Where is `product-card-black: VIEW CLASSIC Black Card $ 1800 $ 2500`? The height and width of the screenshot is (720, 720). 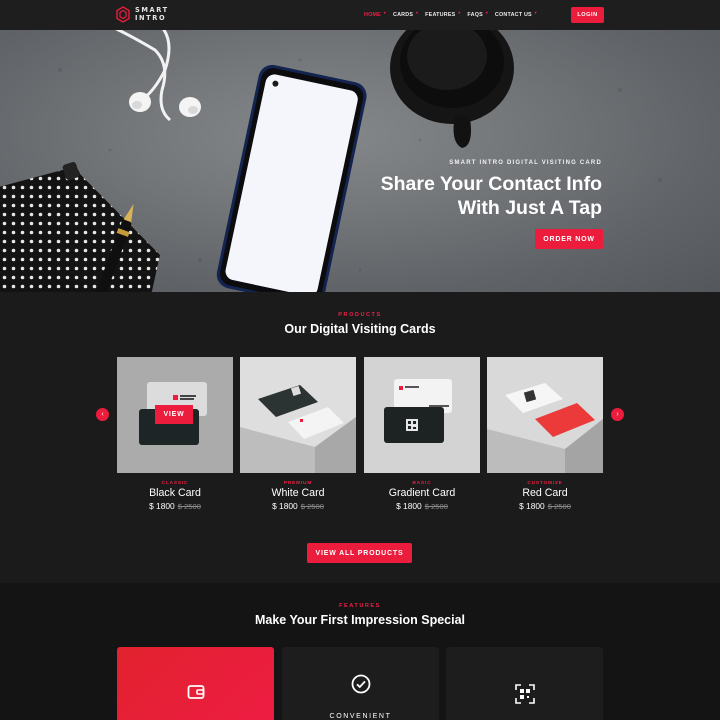 product-card-black: VIEW CLASSIC Black Card $ 1800 $ 2500 is located at coordinates (175, 434).